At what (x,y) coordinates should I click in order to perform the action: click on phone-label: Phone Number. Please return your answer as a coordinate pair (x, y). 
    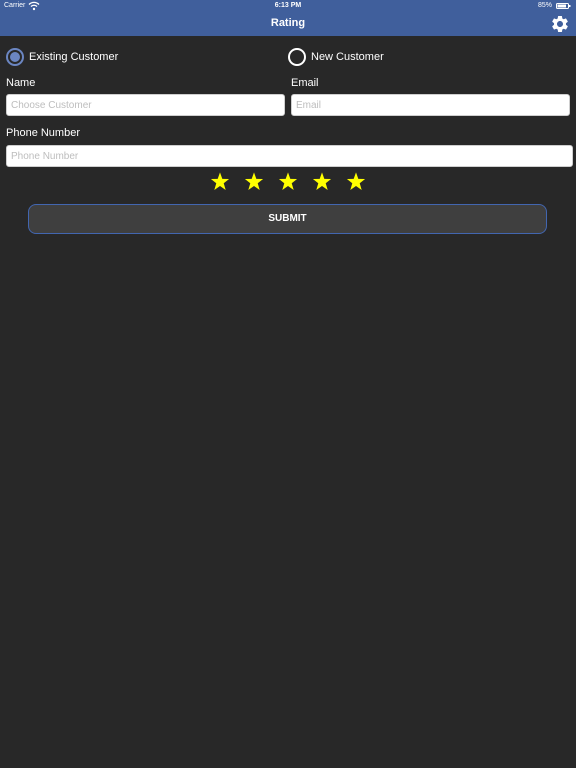
    Looking at the image, I should click on (43, 133).